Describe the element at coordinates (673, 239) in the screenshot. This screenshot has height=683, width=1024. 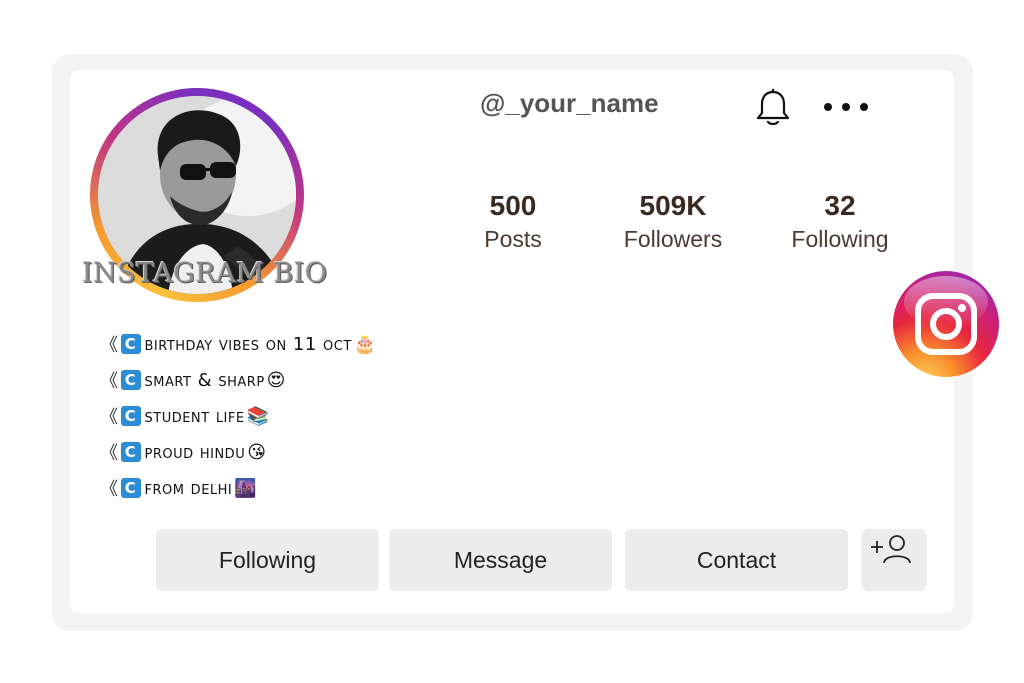
I see `stat-followers-label: Followers` at that location.